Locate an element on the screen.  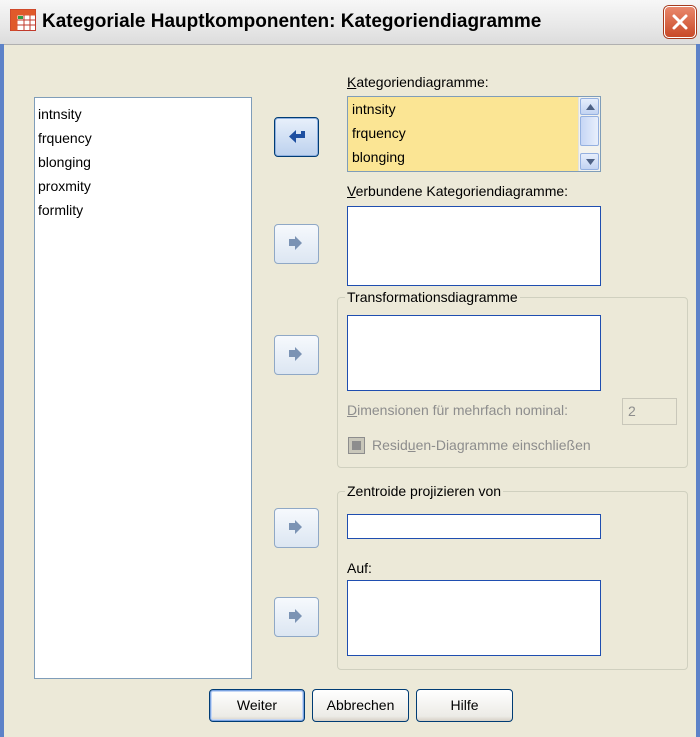
dimensions-field: 2 is located at coordinates (649, 411).